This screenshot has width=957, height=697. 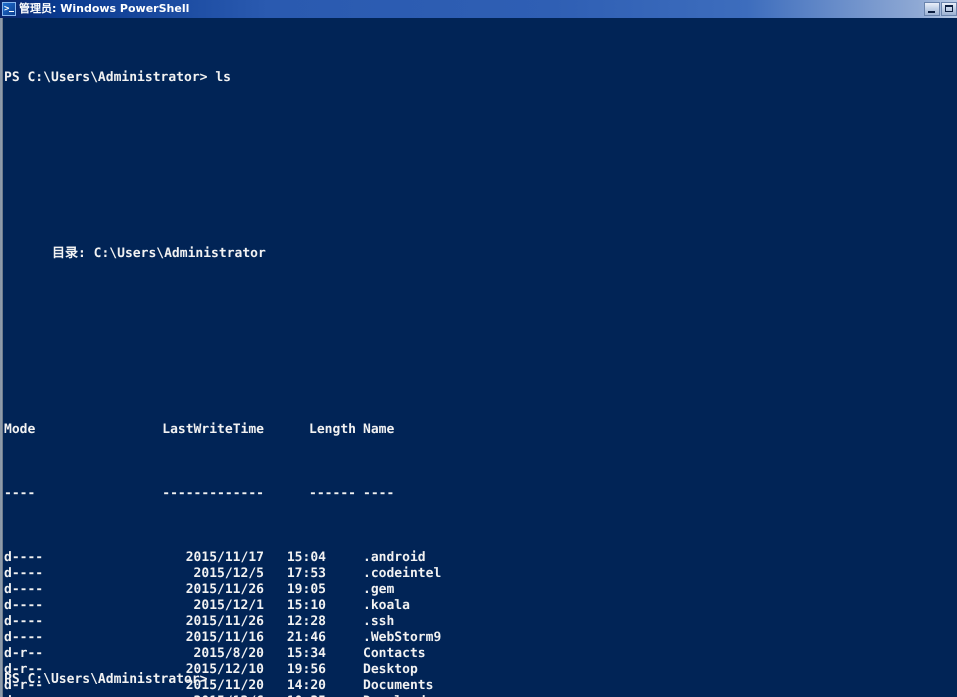 I want to click on cell-lastwritetime-date: 2015/12/1, so click(x=228, y=605).